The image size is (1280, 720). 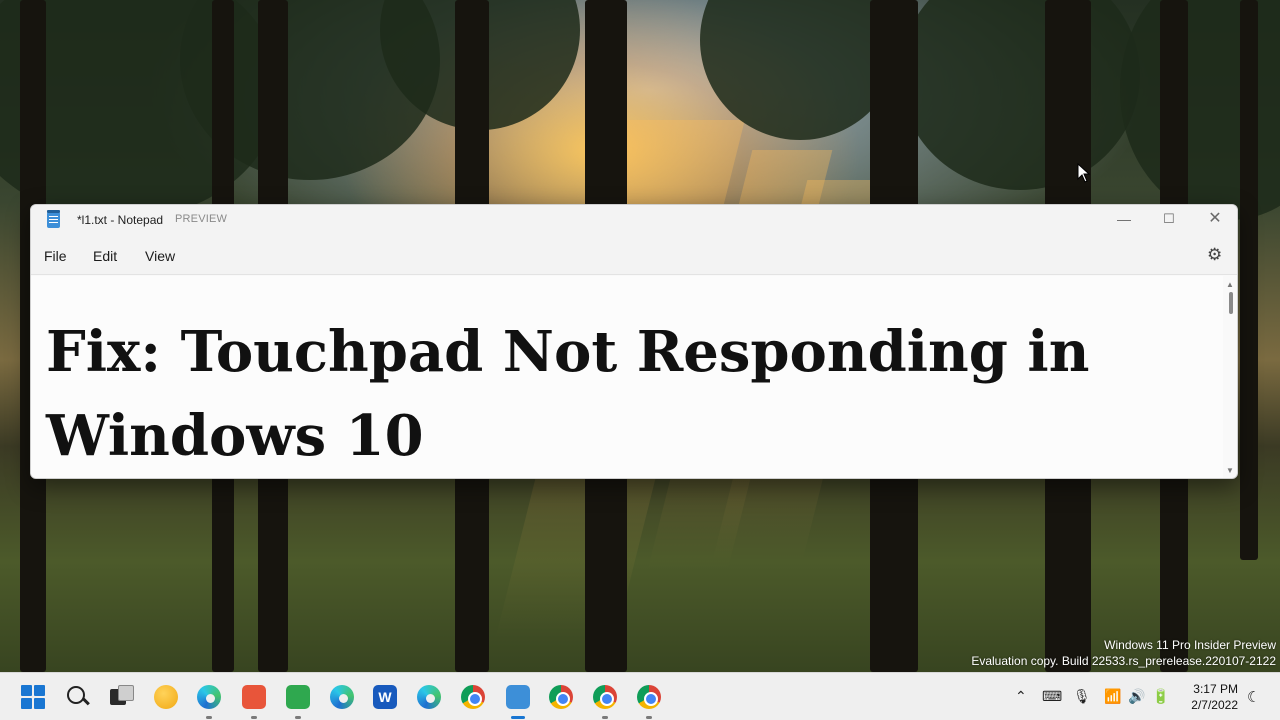 I want to click on maximize-button: ☐, so click(x=1169, y=220).